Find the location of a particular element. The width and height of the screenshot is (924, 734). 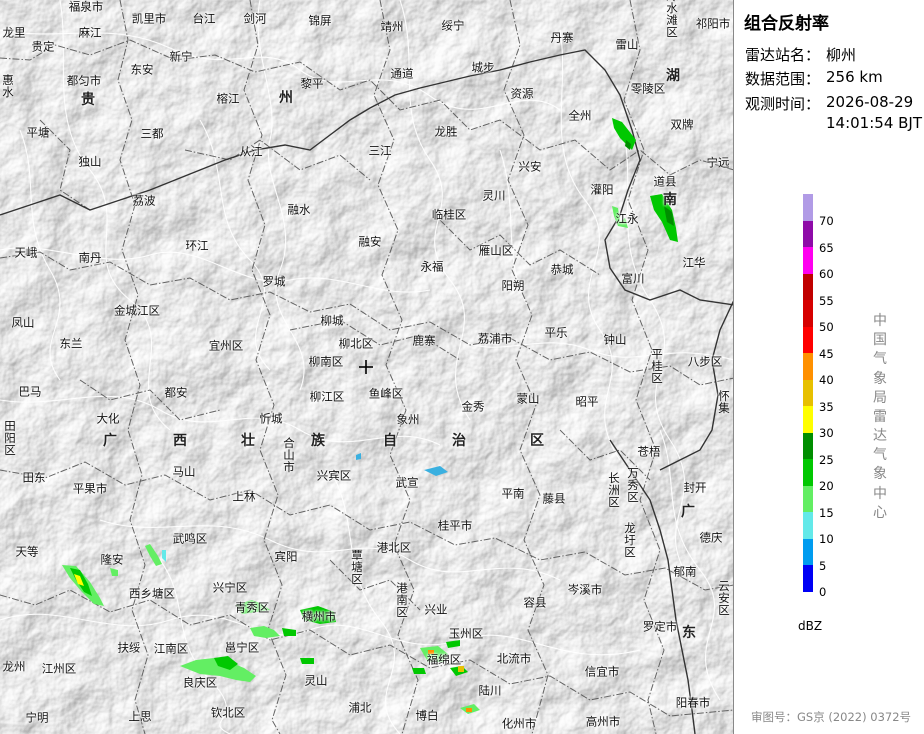

place-label: 岑溪市 is located at coordinates (585, 589).